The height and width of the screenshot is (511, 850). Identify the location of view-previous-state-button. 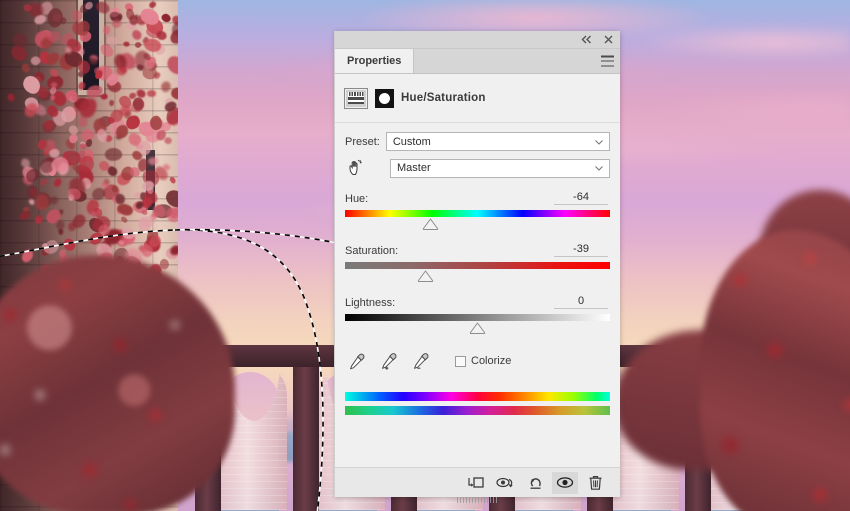
(505, 483).